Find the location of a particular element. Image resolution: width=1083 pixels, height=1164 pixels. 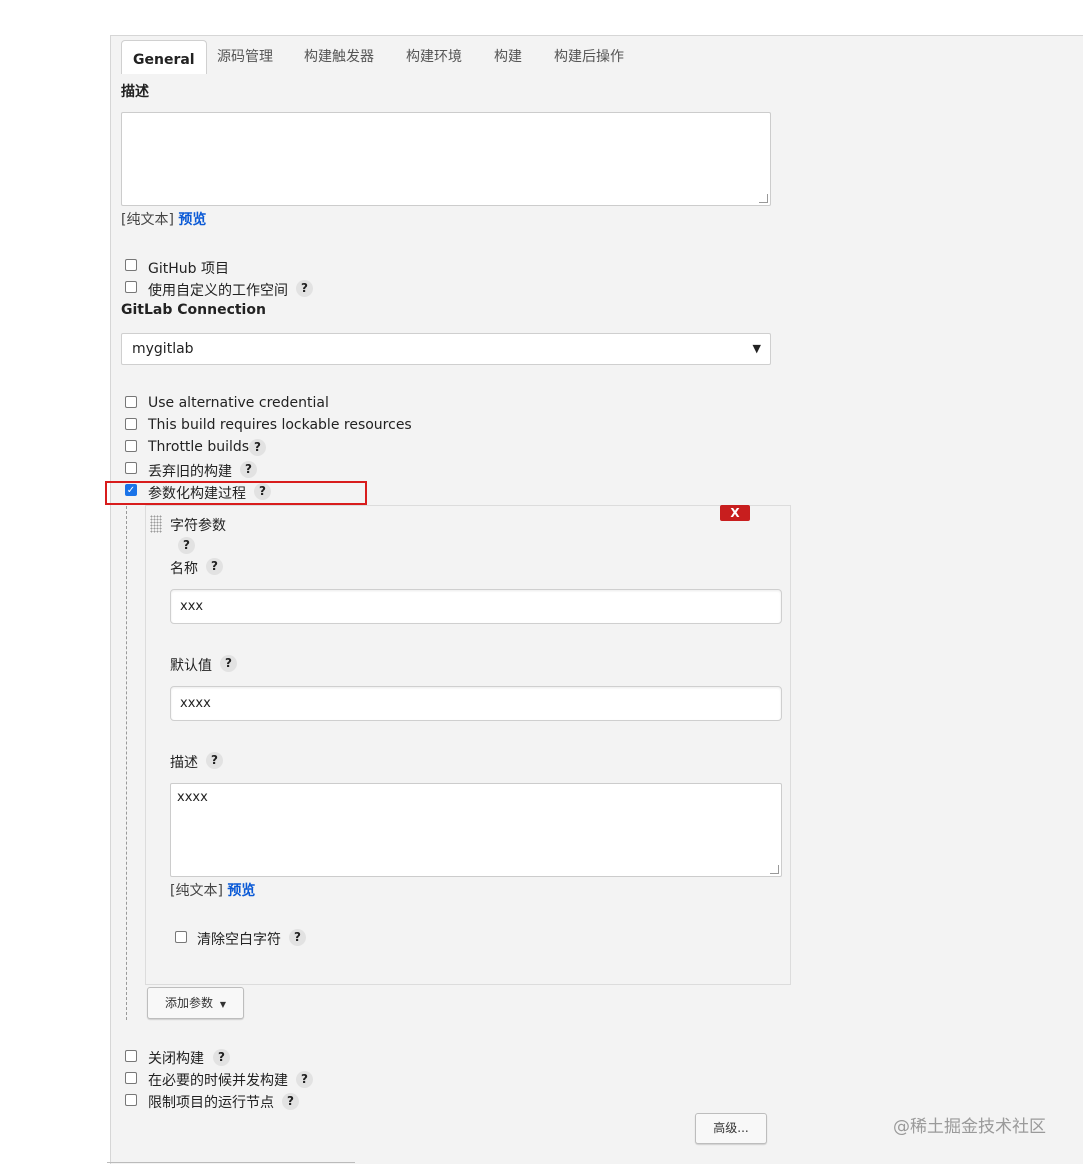

tab-post-build: 构建后操作 is located at coordinates (589, 56).